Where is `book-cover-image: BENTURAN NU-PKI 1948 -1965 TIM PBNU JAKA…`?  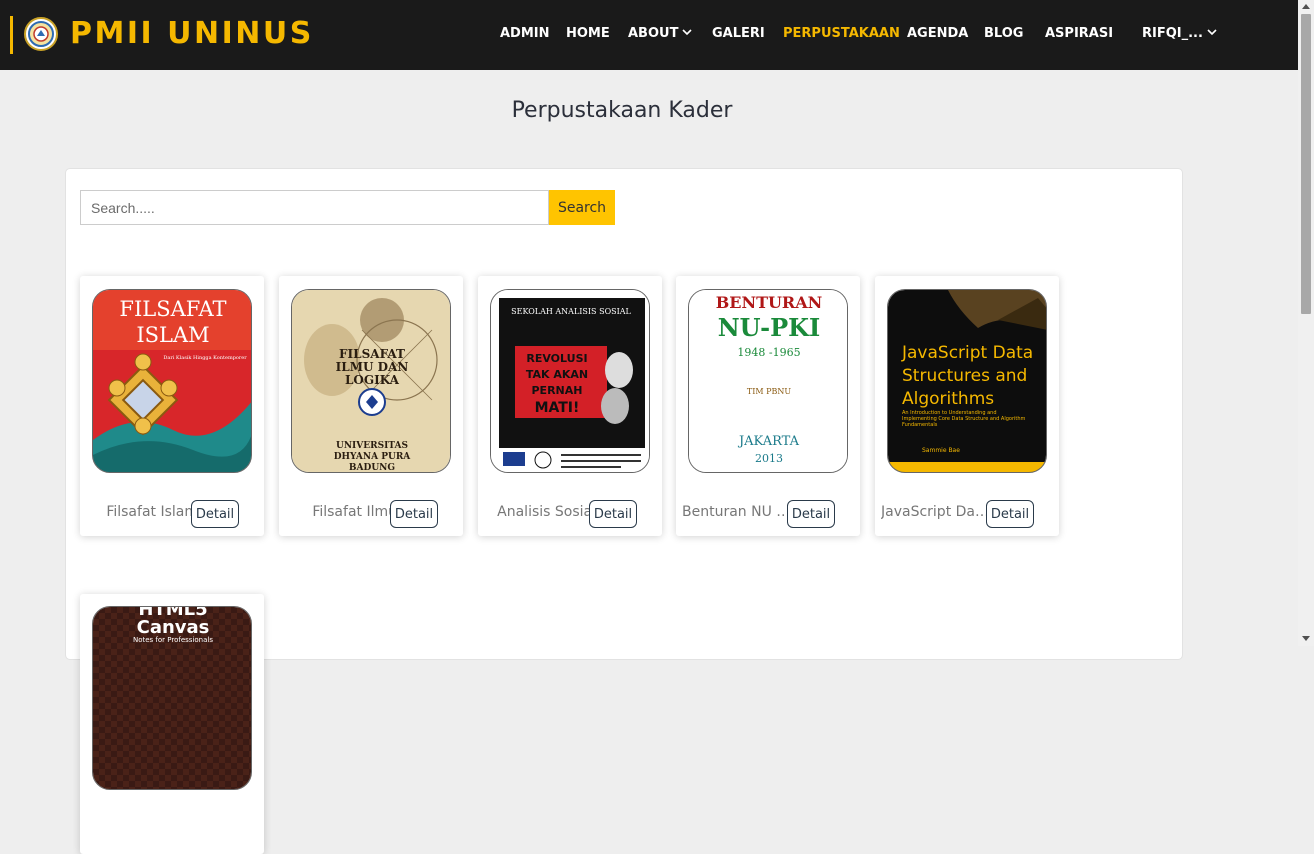
book-cover-image: BENTURAN NU-PKI 1948 -1965 TIM PBNU JAKA… is located at coordinates (768, 381).